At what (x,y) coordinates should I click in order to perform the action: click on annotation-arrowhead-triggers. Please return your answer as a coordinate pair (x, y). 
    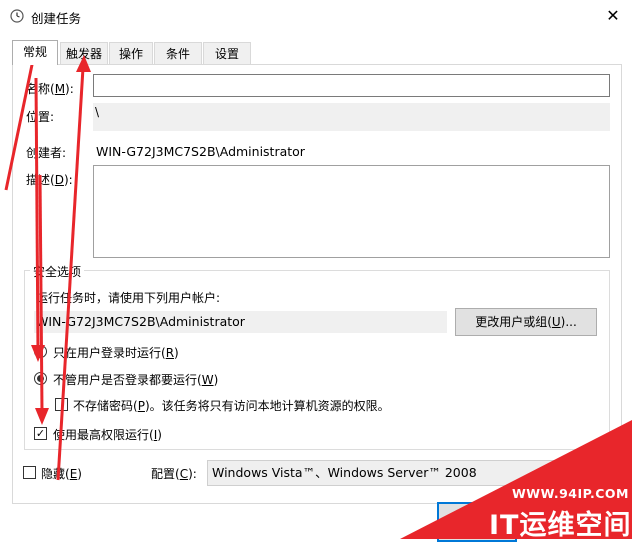
    Looking at the image, I should click on (83, 63).